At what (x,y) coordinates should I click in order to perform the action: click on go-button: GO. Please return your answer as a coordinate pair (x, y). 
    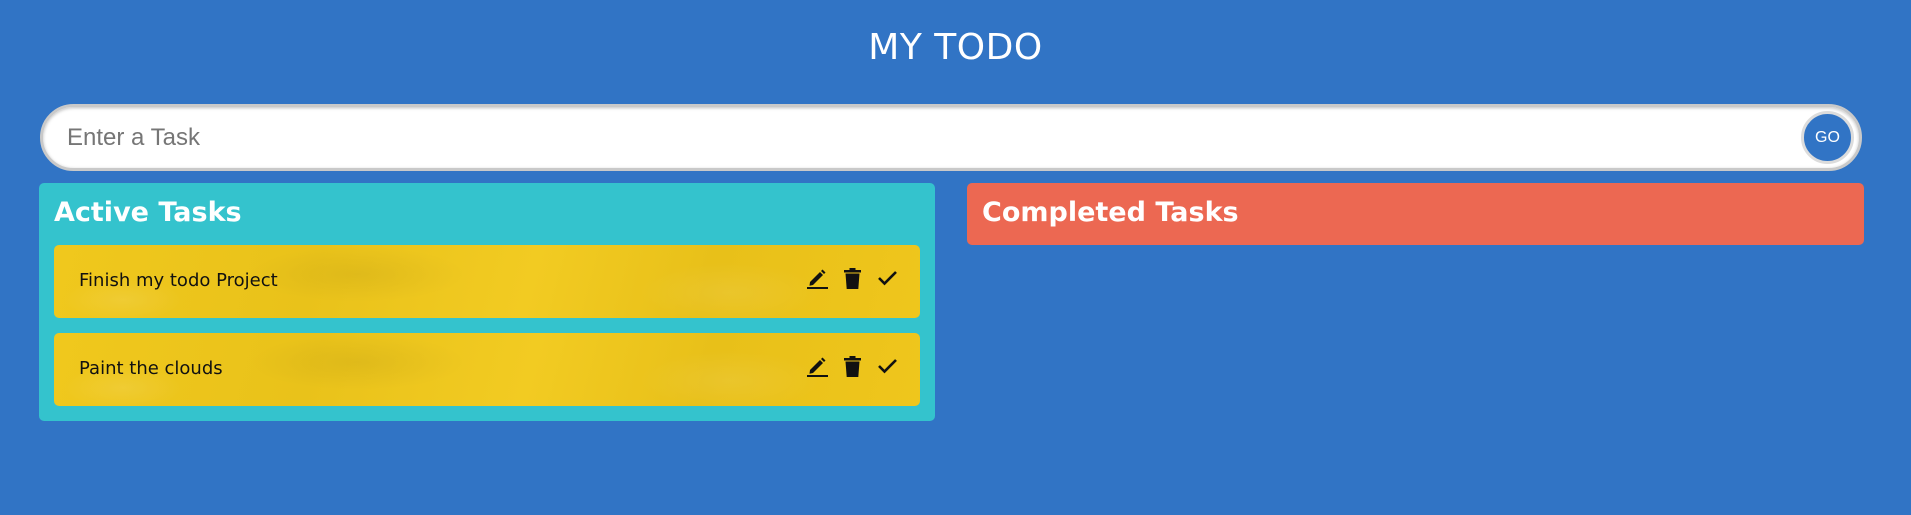
    Looking at the image, I should click on (1827, 137).